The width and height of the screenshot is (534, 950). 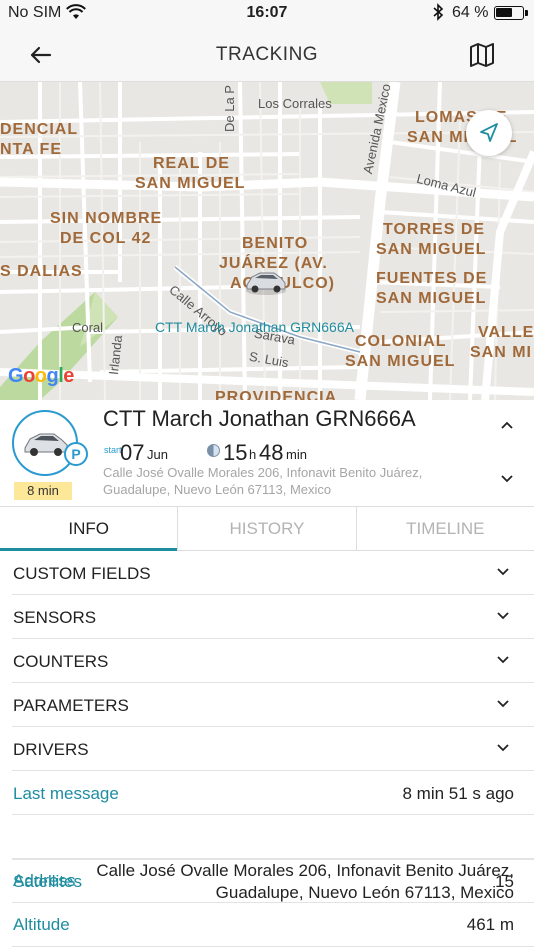 I want to click on section-label: DRIVERS, so click(x=51, y=749).